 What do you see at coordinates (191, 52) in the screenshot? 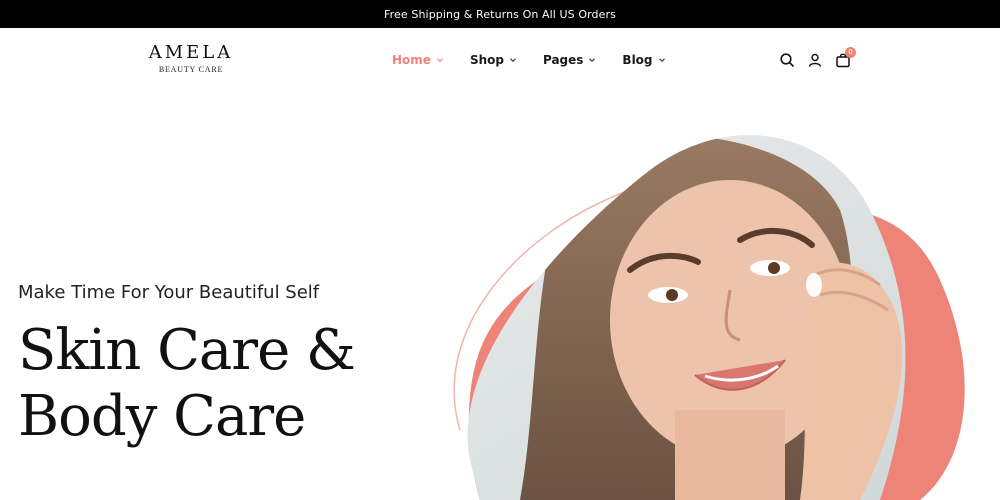
I see `brand-name: AMELA` at bounding box center [191, 52].